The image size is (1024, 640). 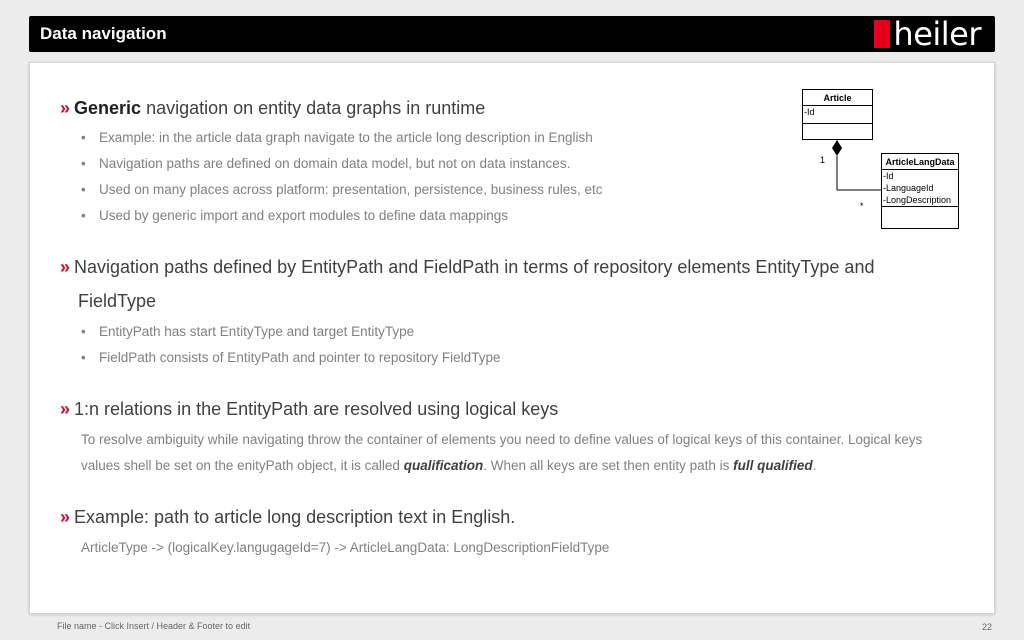 I want to click on multiplicity-many: *, so click(x=862, y=206).